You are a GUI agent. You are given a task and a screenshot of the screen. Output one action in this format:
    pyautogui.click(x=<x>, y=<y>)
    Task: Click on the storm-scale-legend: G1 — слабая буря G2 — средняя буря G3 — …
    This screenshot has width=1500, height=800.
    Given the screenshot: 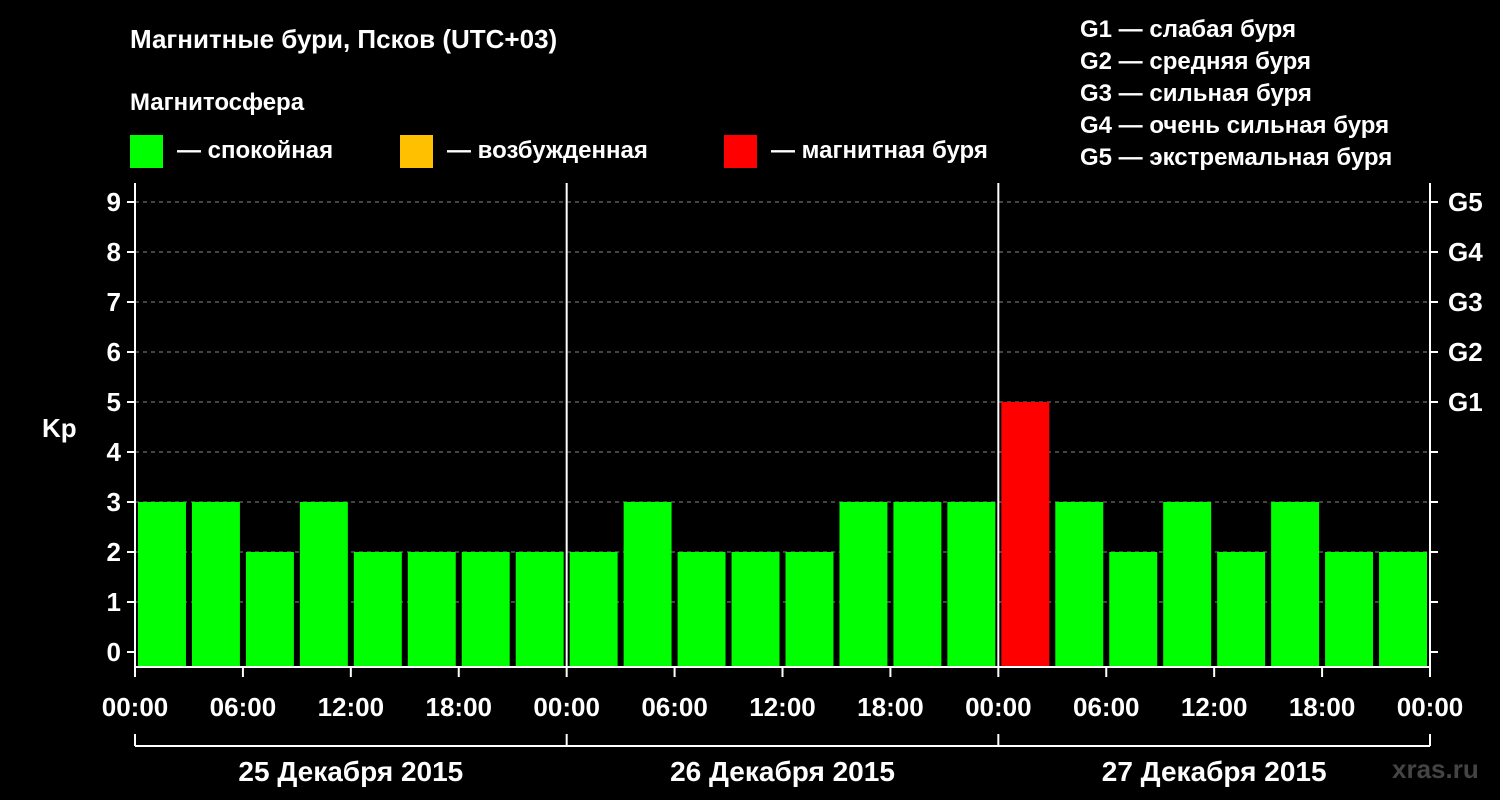 What is the action you would take?
    pyautogui.click(x=1236, y=93)
    